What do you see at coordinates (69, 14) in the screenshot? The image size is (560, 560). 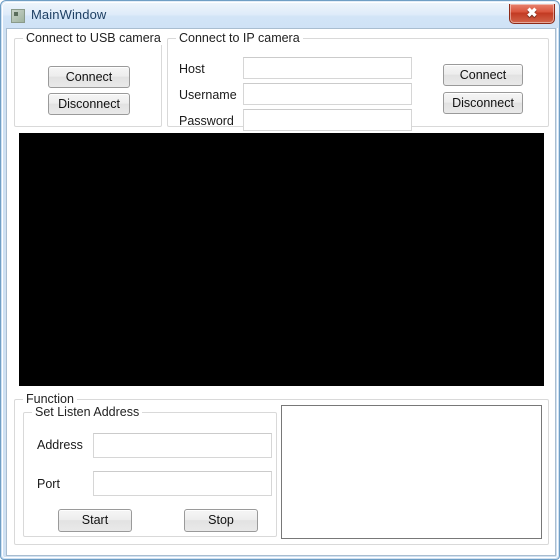 I see `window-title: MainWindow` at bounding box center [69, 14].